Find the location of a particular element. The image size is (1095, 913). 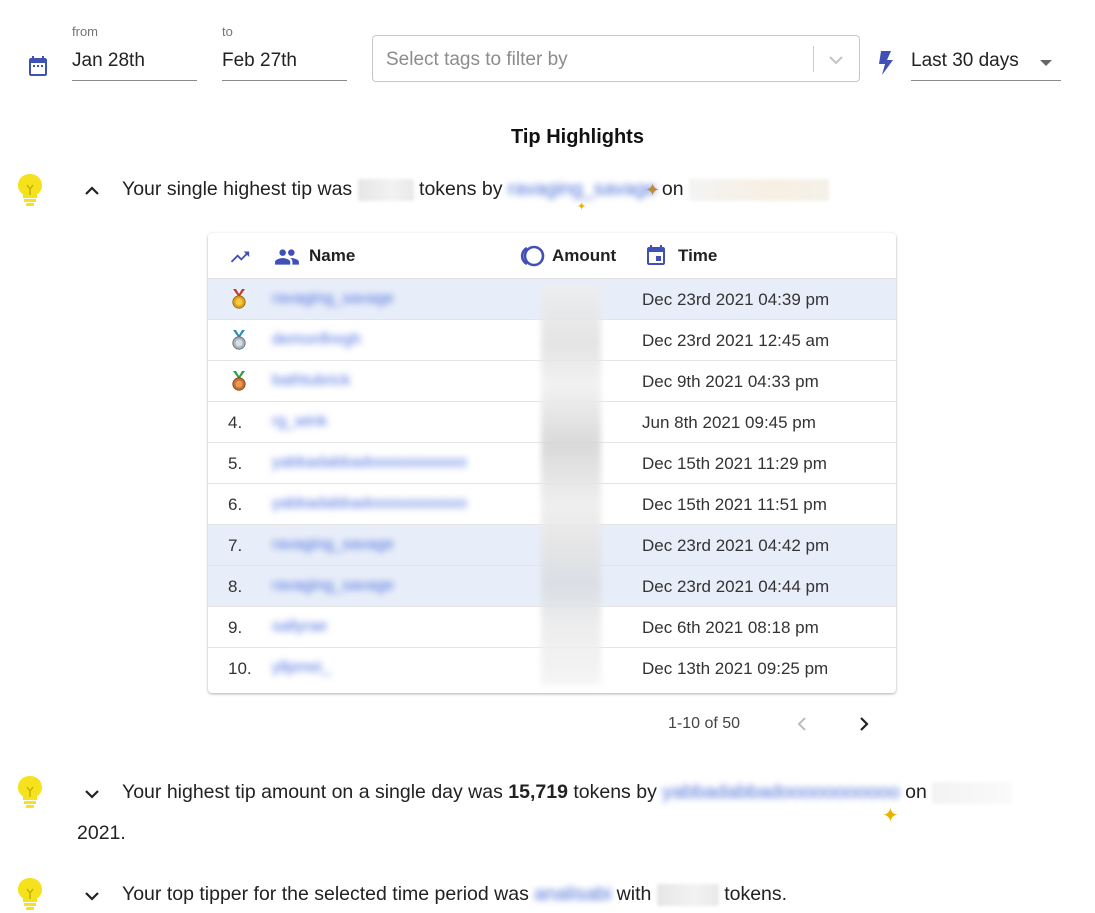

tip-time: Dec 13th 2021 09:25 pm is located at coordinates (735, 668).